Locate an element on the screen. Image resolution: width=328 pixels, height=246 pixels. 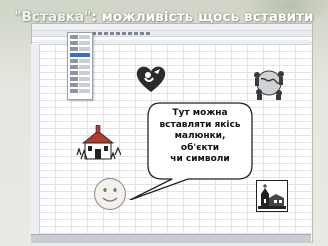
callout-line: вставляти якісь is located at coordinates (200, 124).